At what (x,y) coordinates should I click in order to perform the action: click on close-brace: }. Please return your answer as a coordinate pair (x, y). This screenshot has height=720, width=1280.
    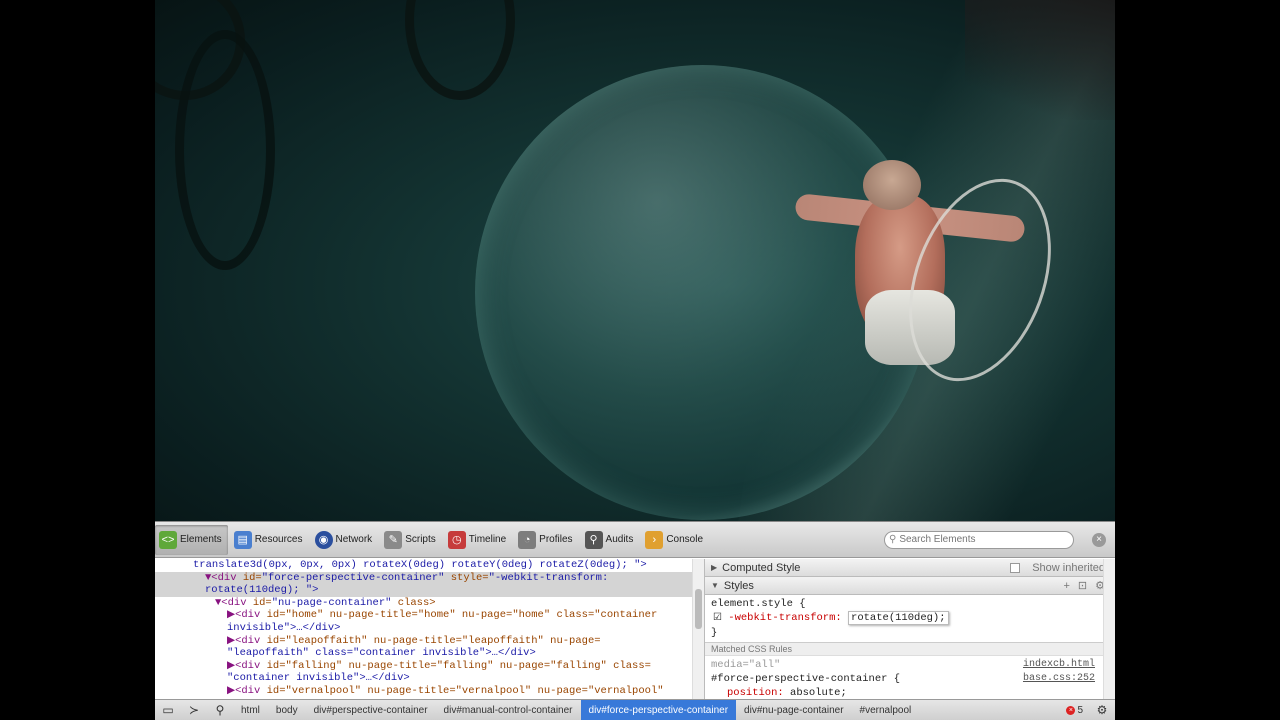
    Looking at the image, I should click on (714, 633).